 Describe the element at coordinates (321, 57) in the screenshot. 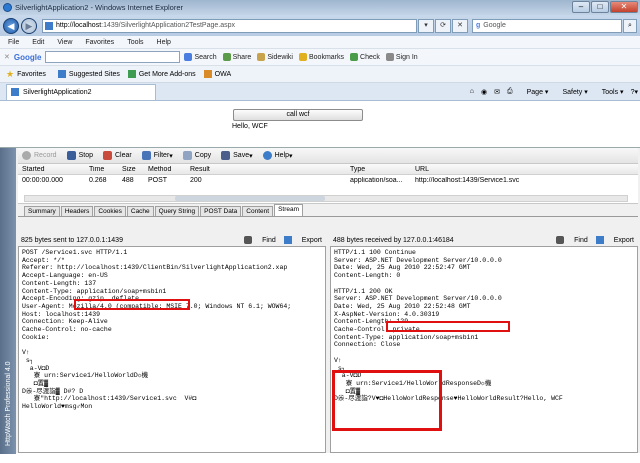

I see `bookmarks-button: Bookmarks` at that location.